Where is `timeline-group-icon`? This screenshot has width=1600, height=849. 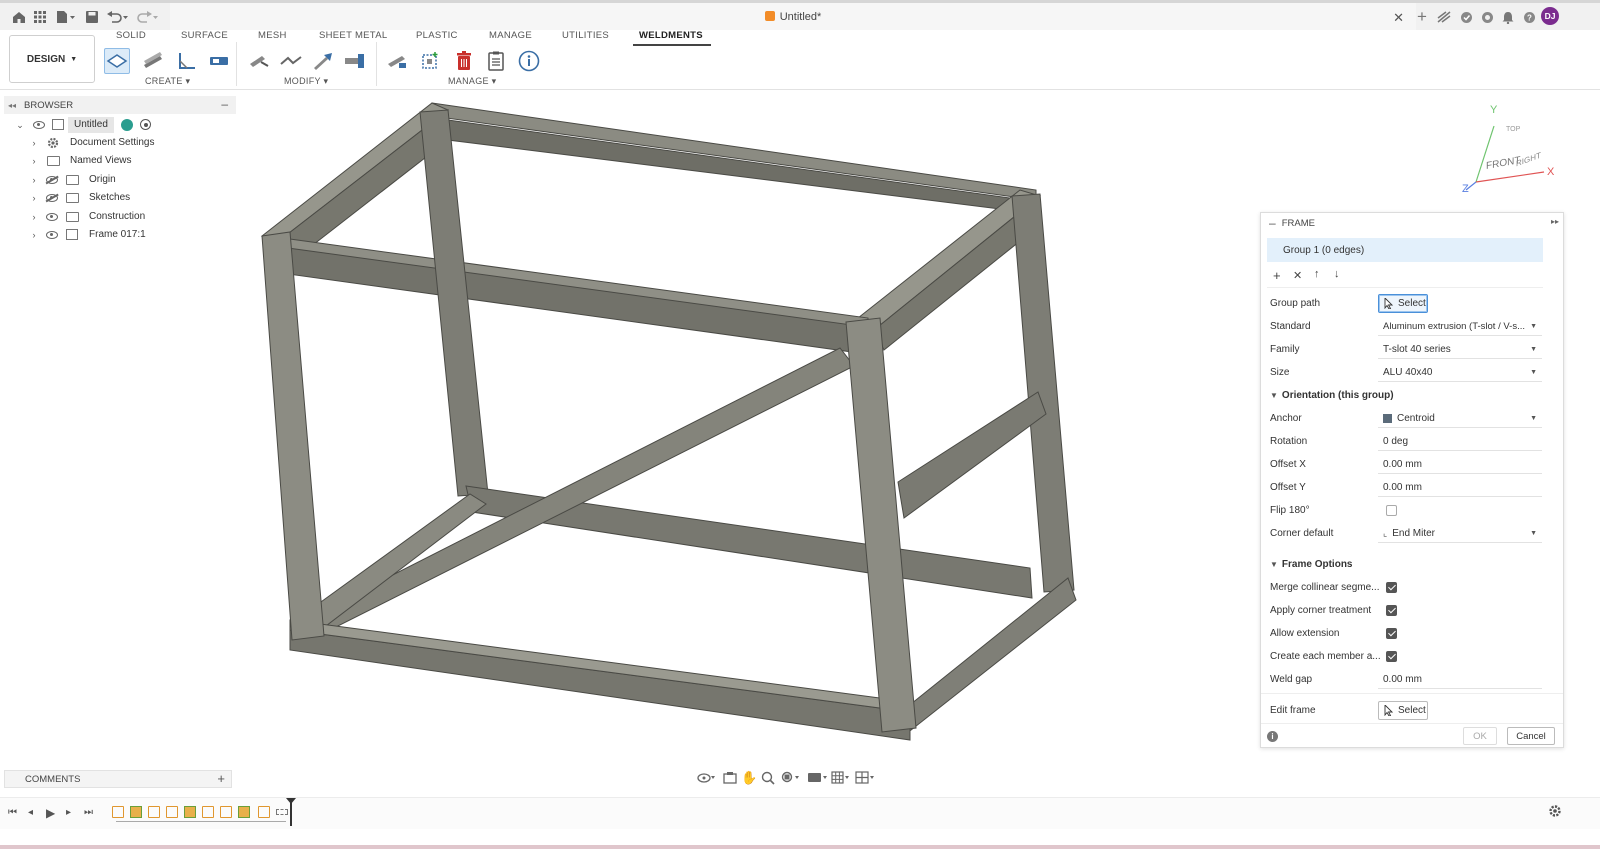 timeline-group-icon is located at coordinates (282, 812).